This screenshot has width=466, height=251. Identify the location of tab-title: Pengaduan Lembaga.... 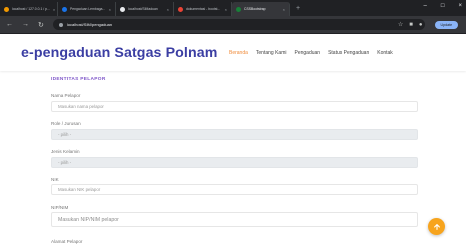
(88, 9).